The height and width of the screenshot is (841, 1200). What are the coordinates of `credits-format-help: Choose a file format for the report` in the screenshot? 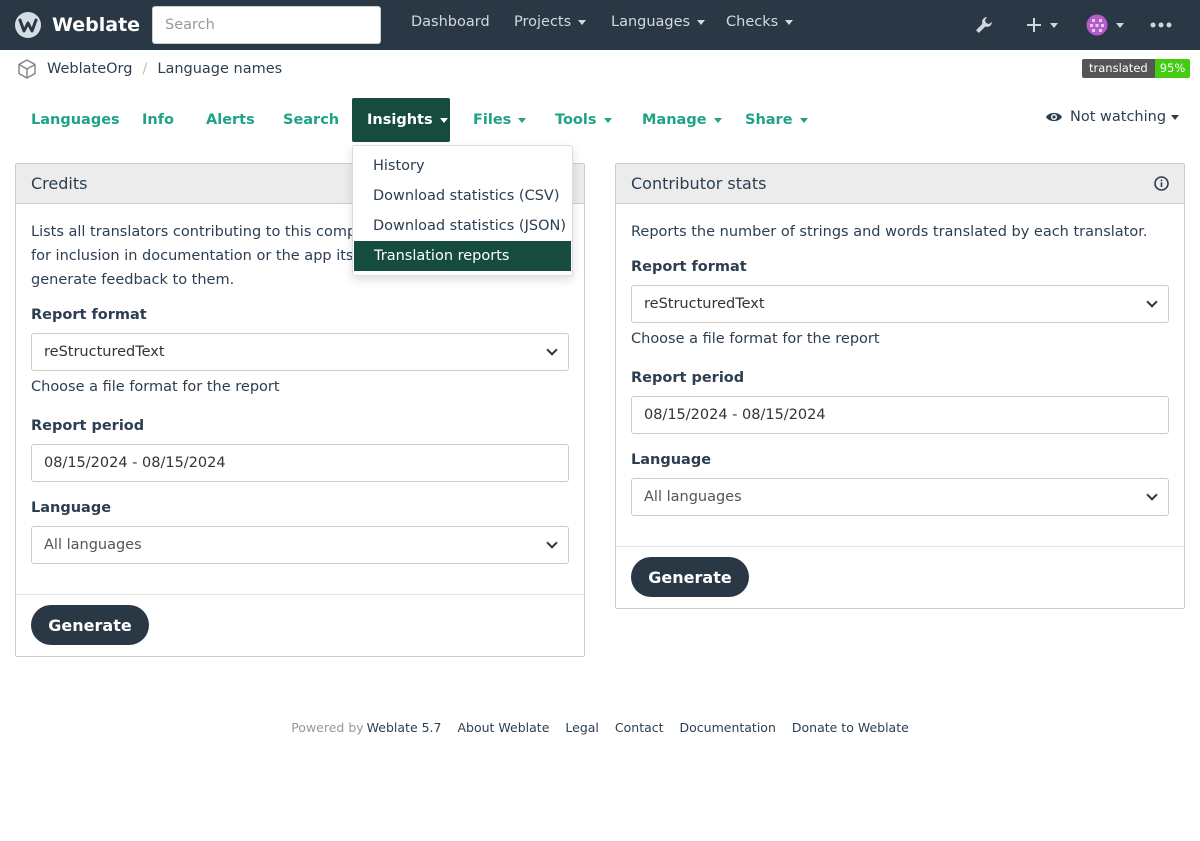 It's located at (155, 387).